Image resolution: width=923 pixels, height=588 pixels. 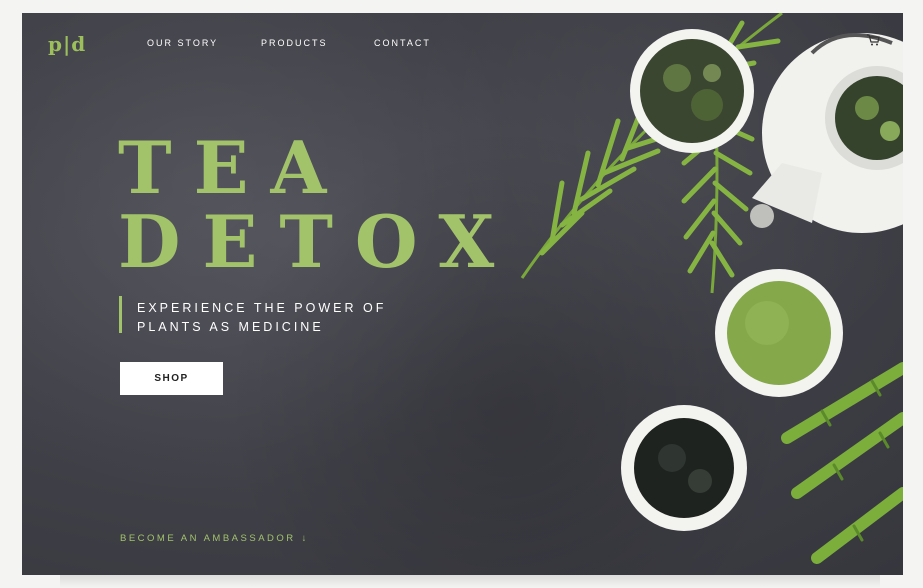 What do you see at coordinates (294, 43) in the screenshot?
I see `nav-item-products: PRODUCTS` at bounding box center [294, 43].